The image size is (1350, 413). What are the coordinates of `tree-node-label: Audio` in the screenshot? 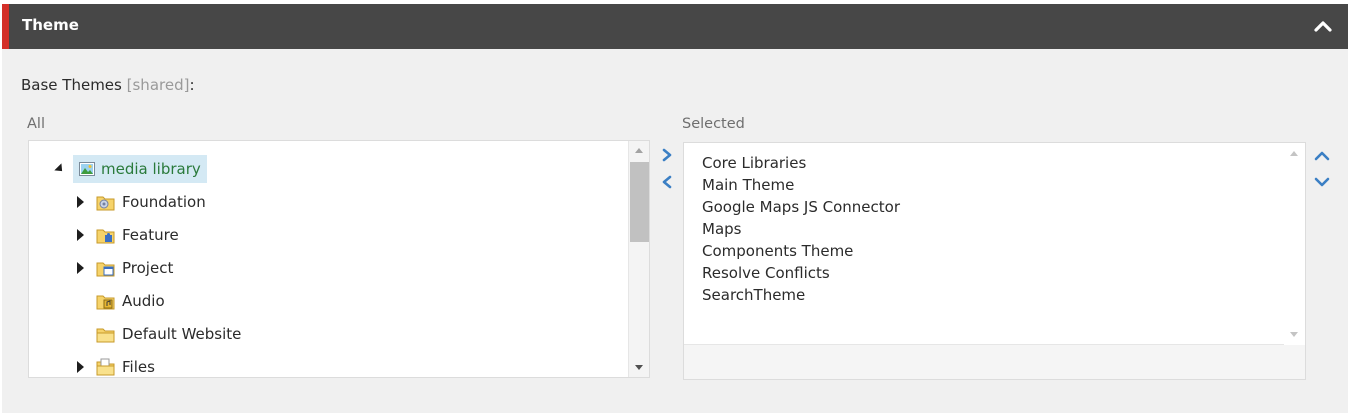 It's located at (143, 301).